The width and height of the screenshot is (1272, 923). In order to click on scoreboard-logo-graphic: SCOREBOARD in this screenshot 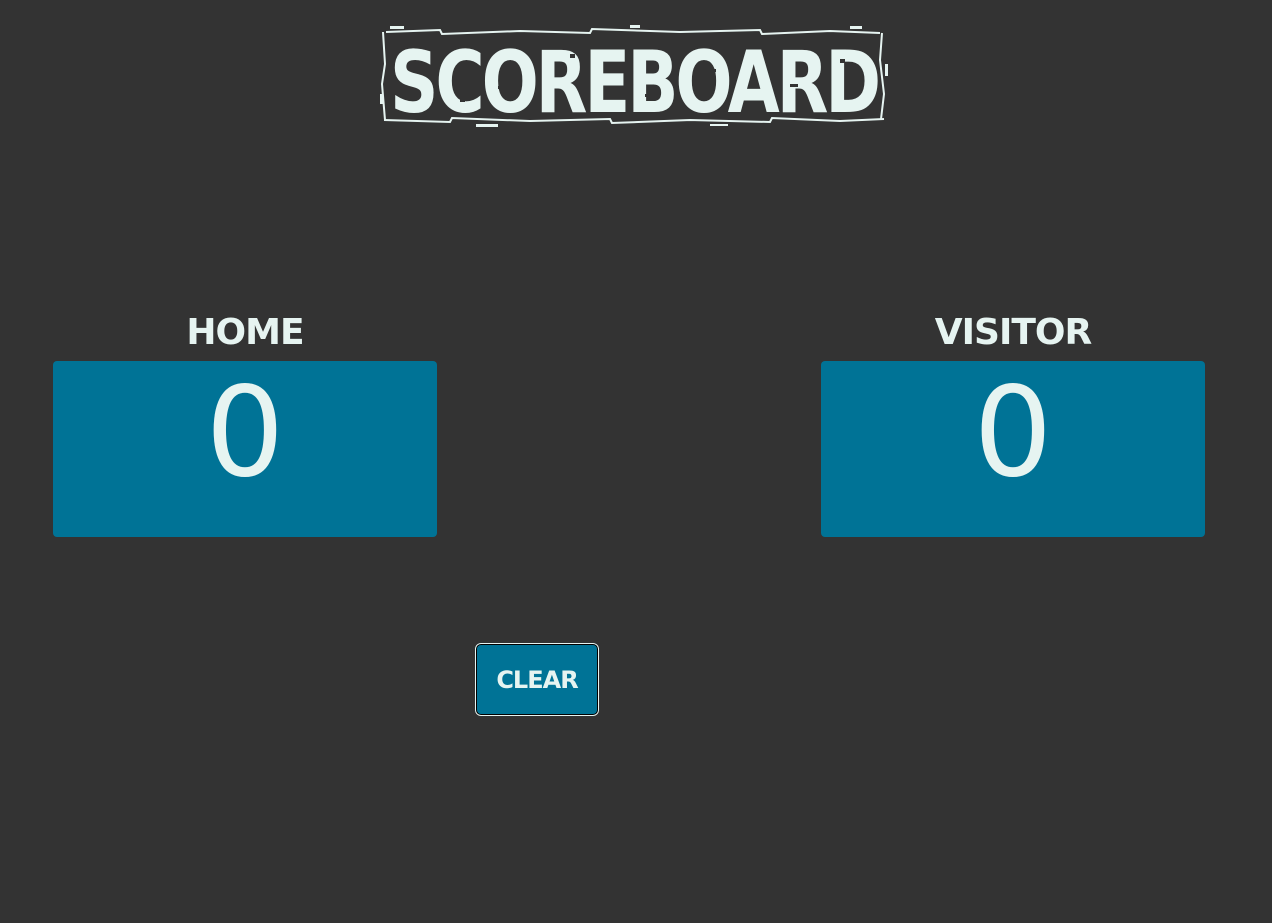, I will do `click(634, 77)`.